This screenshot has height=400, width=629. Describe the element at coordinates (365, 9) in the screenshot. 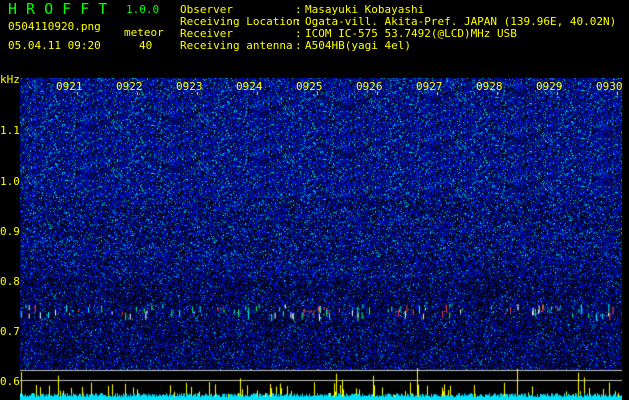

I see `info-observer-value: Masayuki Kobayashi` at that location.